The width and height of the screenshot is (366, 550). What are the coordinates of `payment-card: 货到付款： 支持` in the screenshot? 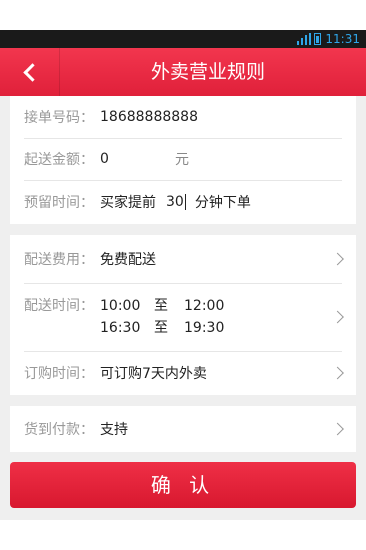 It's located at (183, 429).